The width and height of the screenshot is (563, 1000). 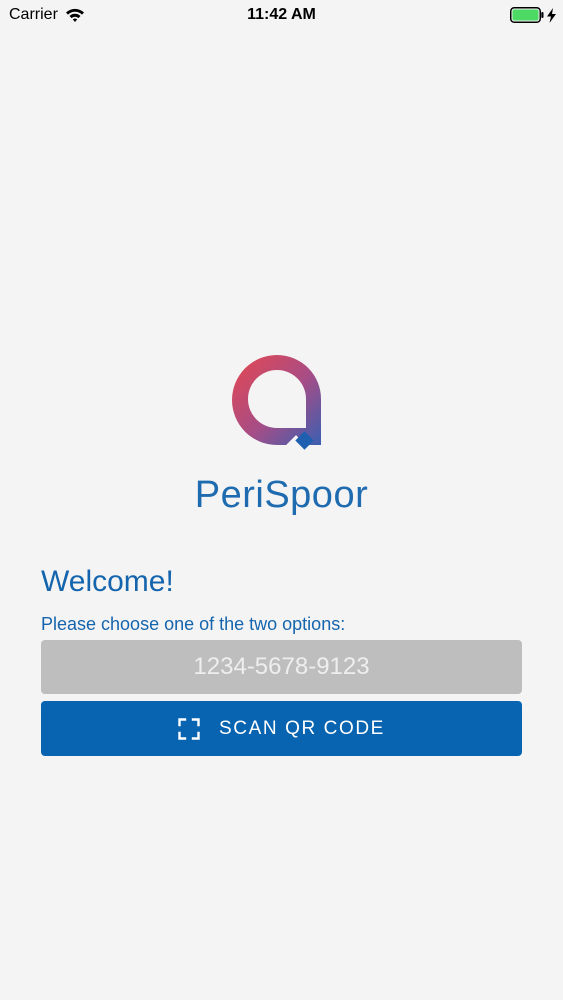 I want to click on battery-full-icon, so click(x=527, y=15).